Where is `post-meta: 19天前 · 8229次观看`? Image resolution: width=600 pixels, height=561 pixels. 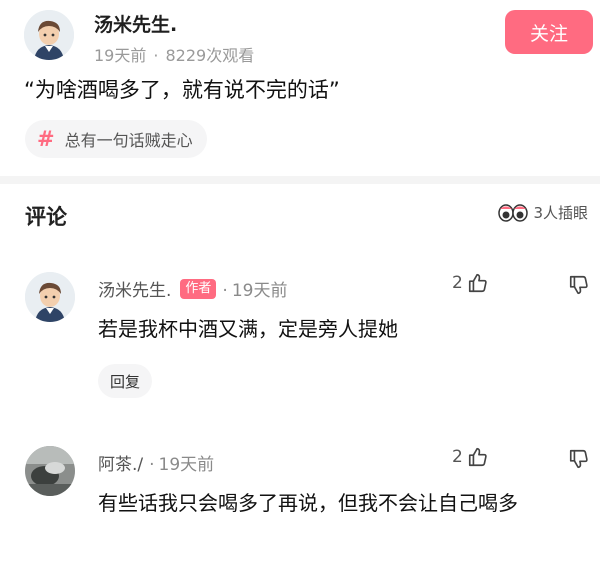
post-meta: 19天前 · 8229次观看 is located at coordinates (174, 54).